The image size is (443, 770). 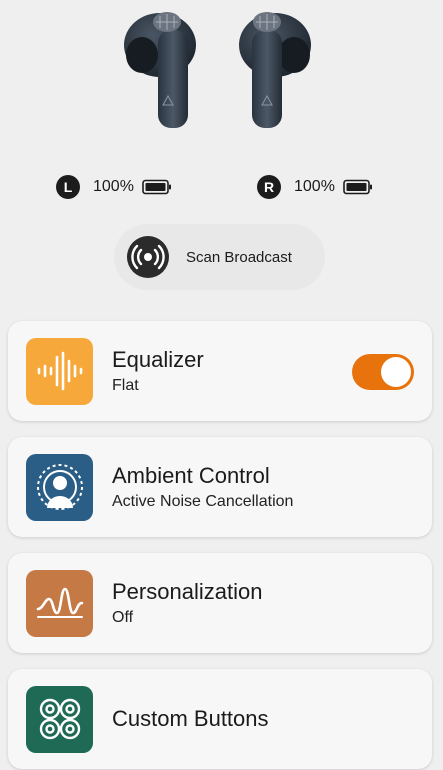 I want to click on ambient-control-tile, so click(x=59, y=487).